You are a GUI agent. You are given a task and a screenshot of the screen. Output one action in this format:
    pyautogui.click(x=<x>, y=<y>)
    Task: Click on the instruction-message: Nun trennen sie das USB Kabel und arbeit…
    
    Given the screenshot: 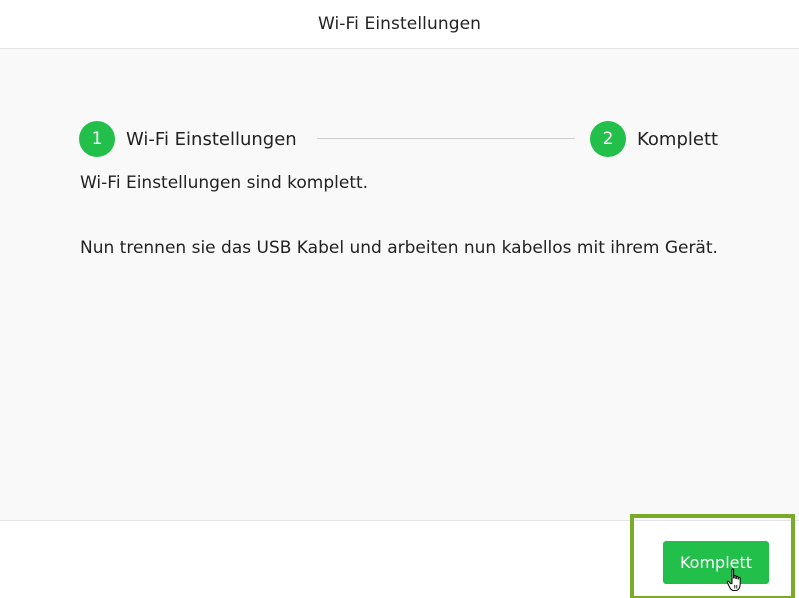 What is the action you would take?
    pyautogui.click(x=399, y=248)
    